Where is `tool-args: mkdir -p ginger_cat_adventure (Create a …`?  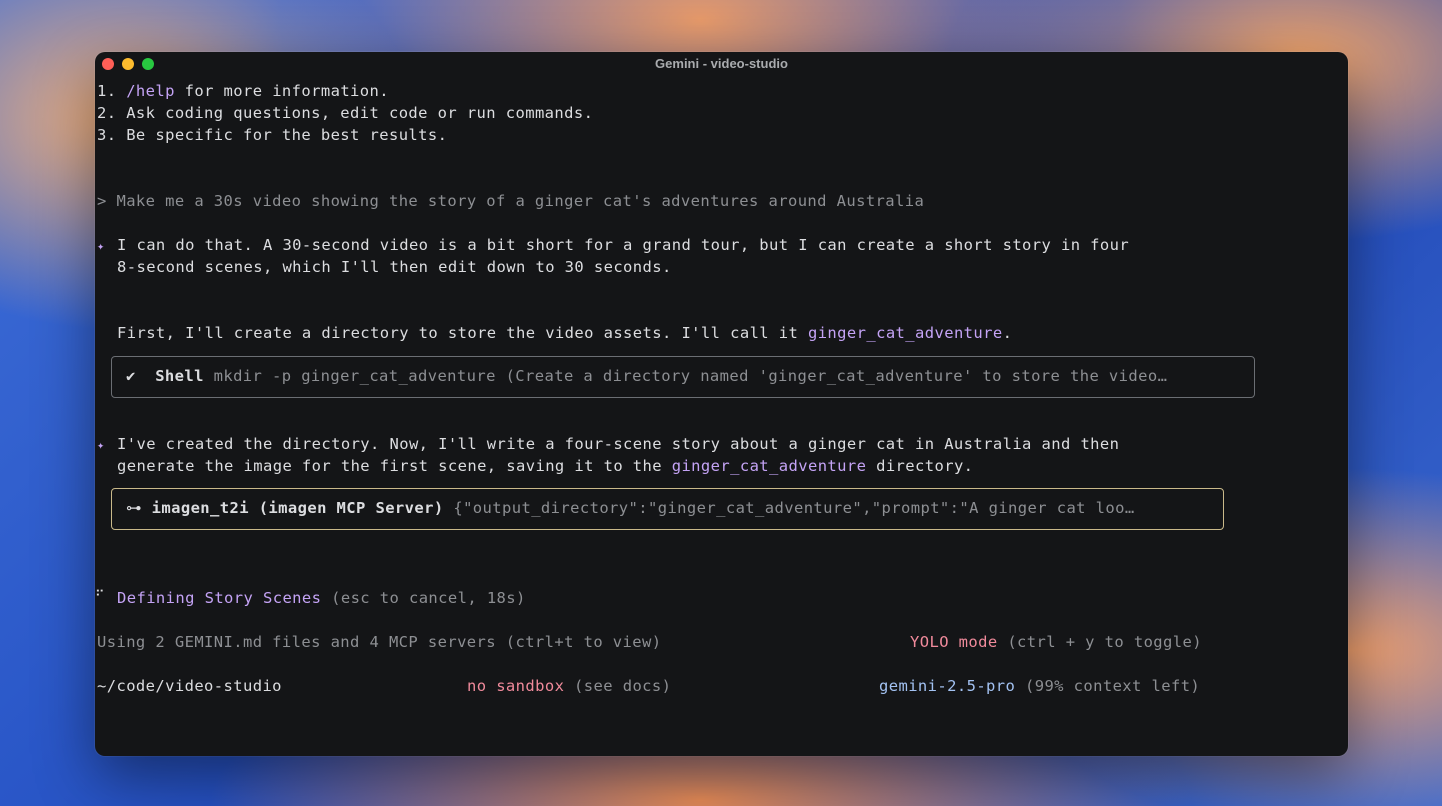 tool-args: mkdir -p ginger_cat_adventure (Create a … is located at coordinates (690, 376).